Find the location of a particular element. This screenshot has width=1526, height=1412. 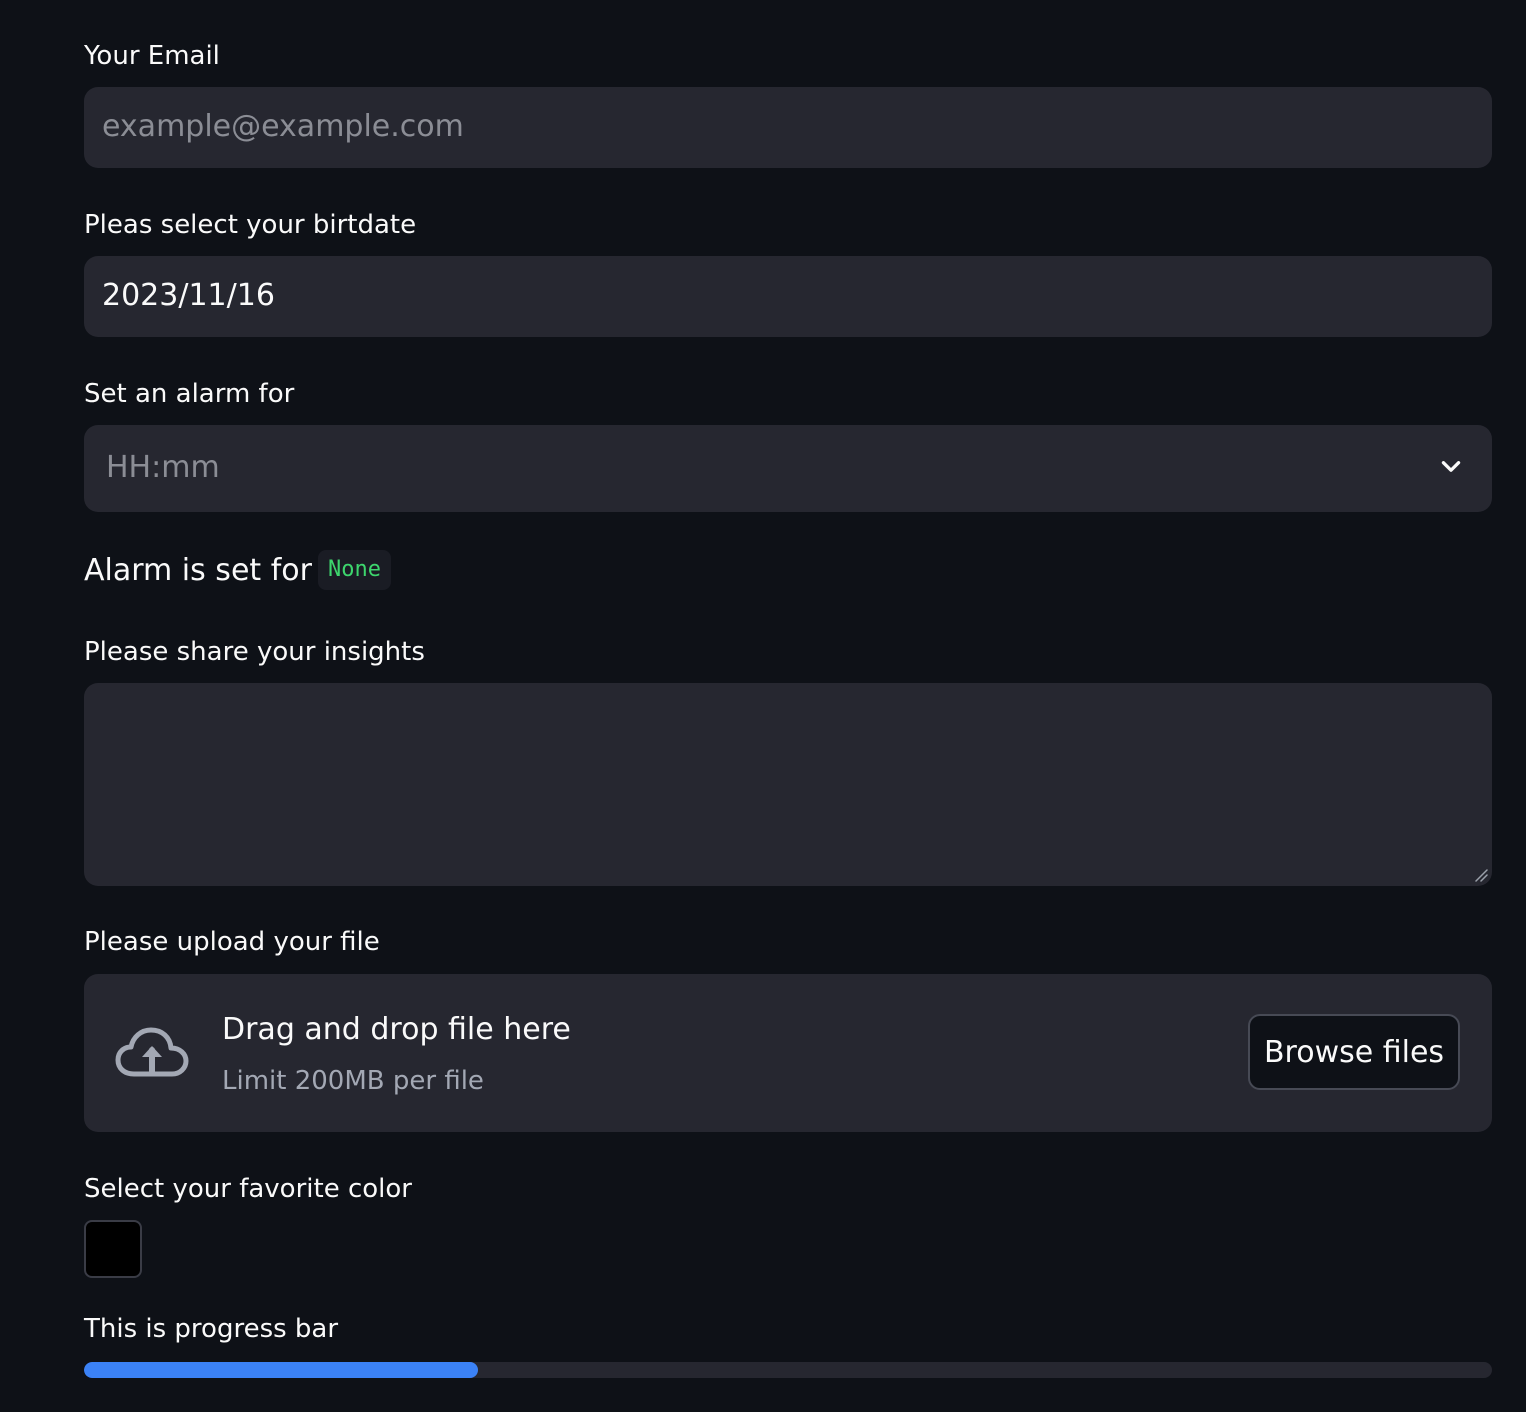

email-placeholder: example@example.com is located at coordinates (283, 126).